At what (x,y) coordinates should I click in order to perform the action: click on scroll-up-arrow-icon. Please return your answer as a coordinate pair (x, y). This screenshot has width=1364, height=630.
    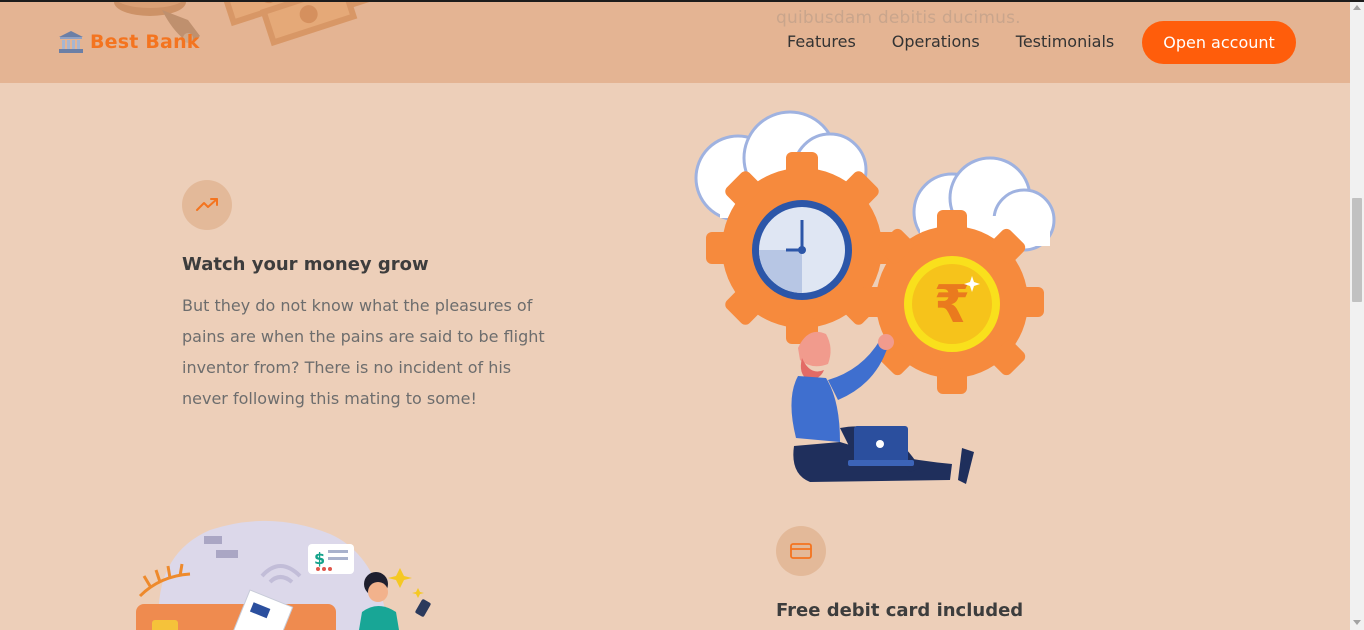
    Looking at the image, I should click on (1357, 7).